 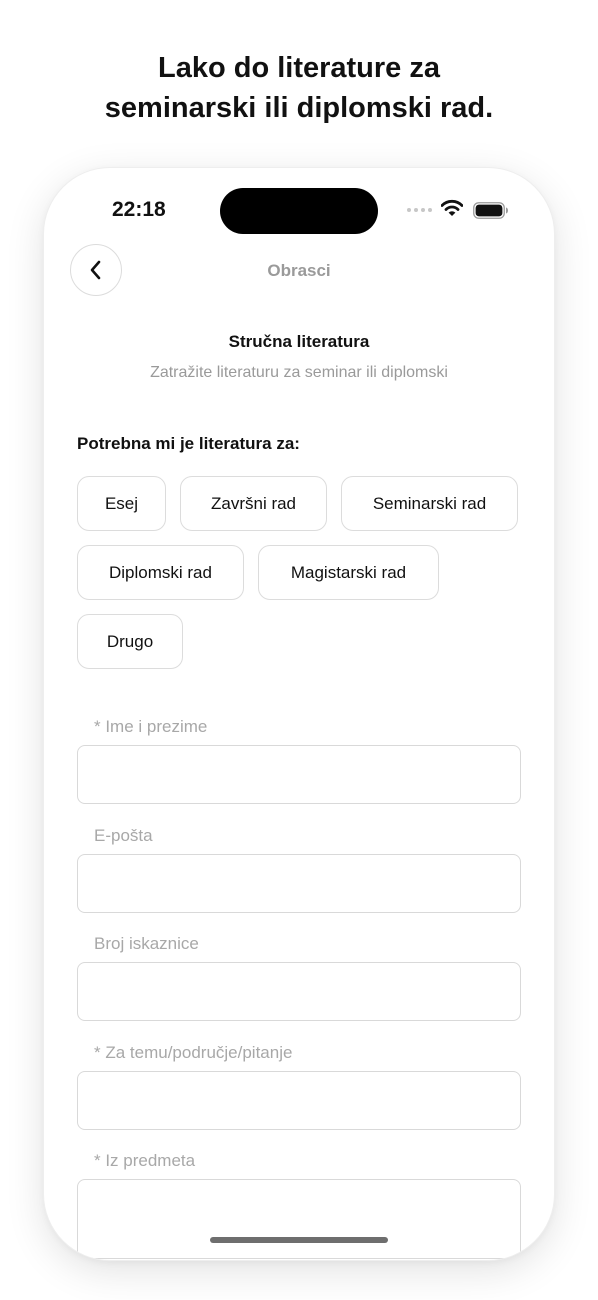 I want to click on option-zavrsni-rad-chip: Završni rad, so click(x=253, y=503).